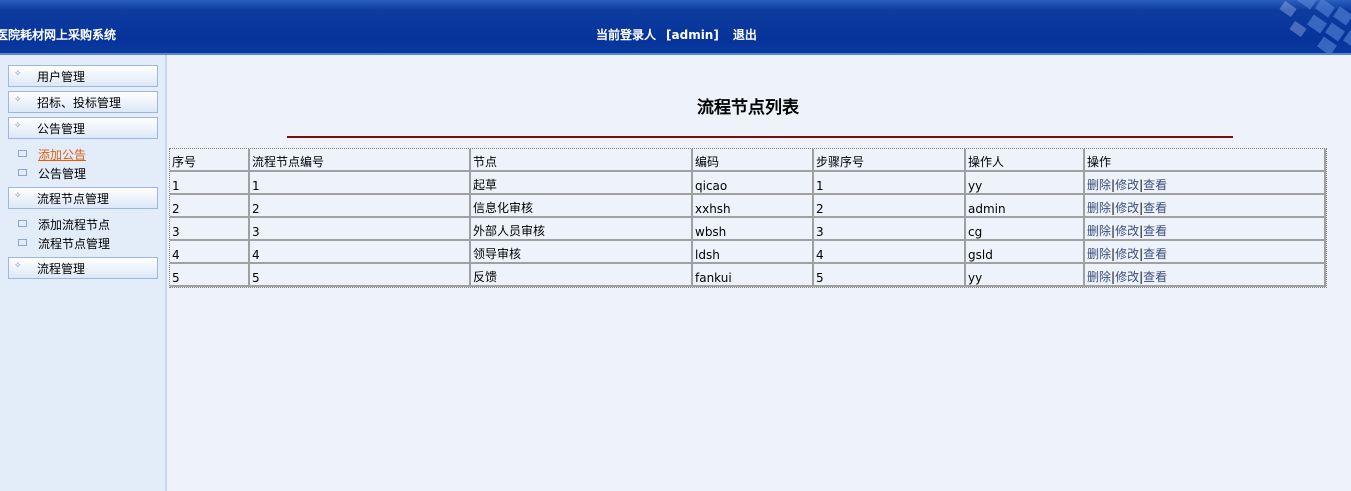  What do you see at coordinates (58, 35) in the screenshot?
I see `system-title: 医院耗材网上采购系统` at bounding box center [58, 35].